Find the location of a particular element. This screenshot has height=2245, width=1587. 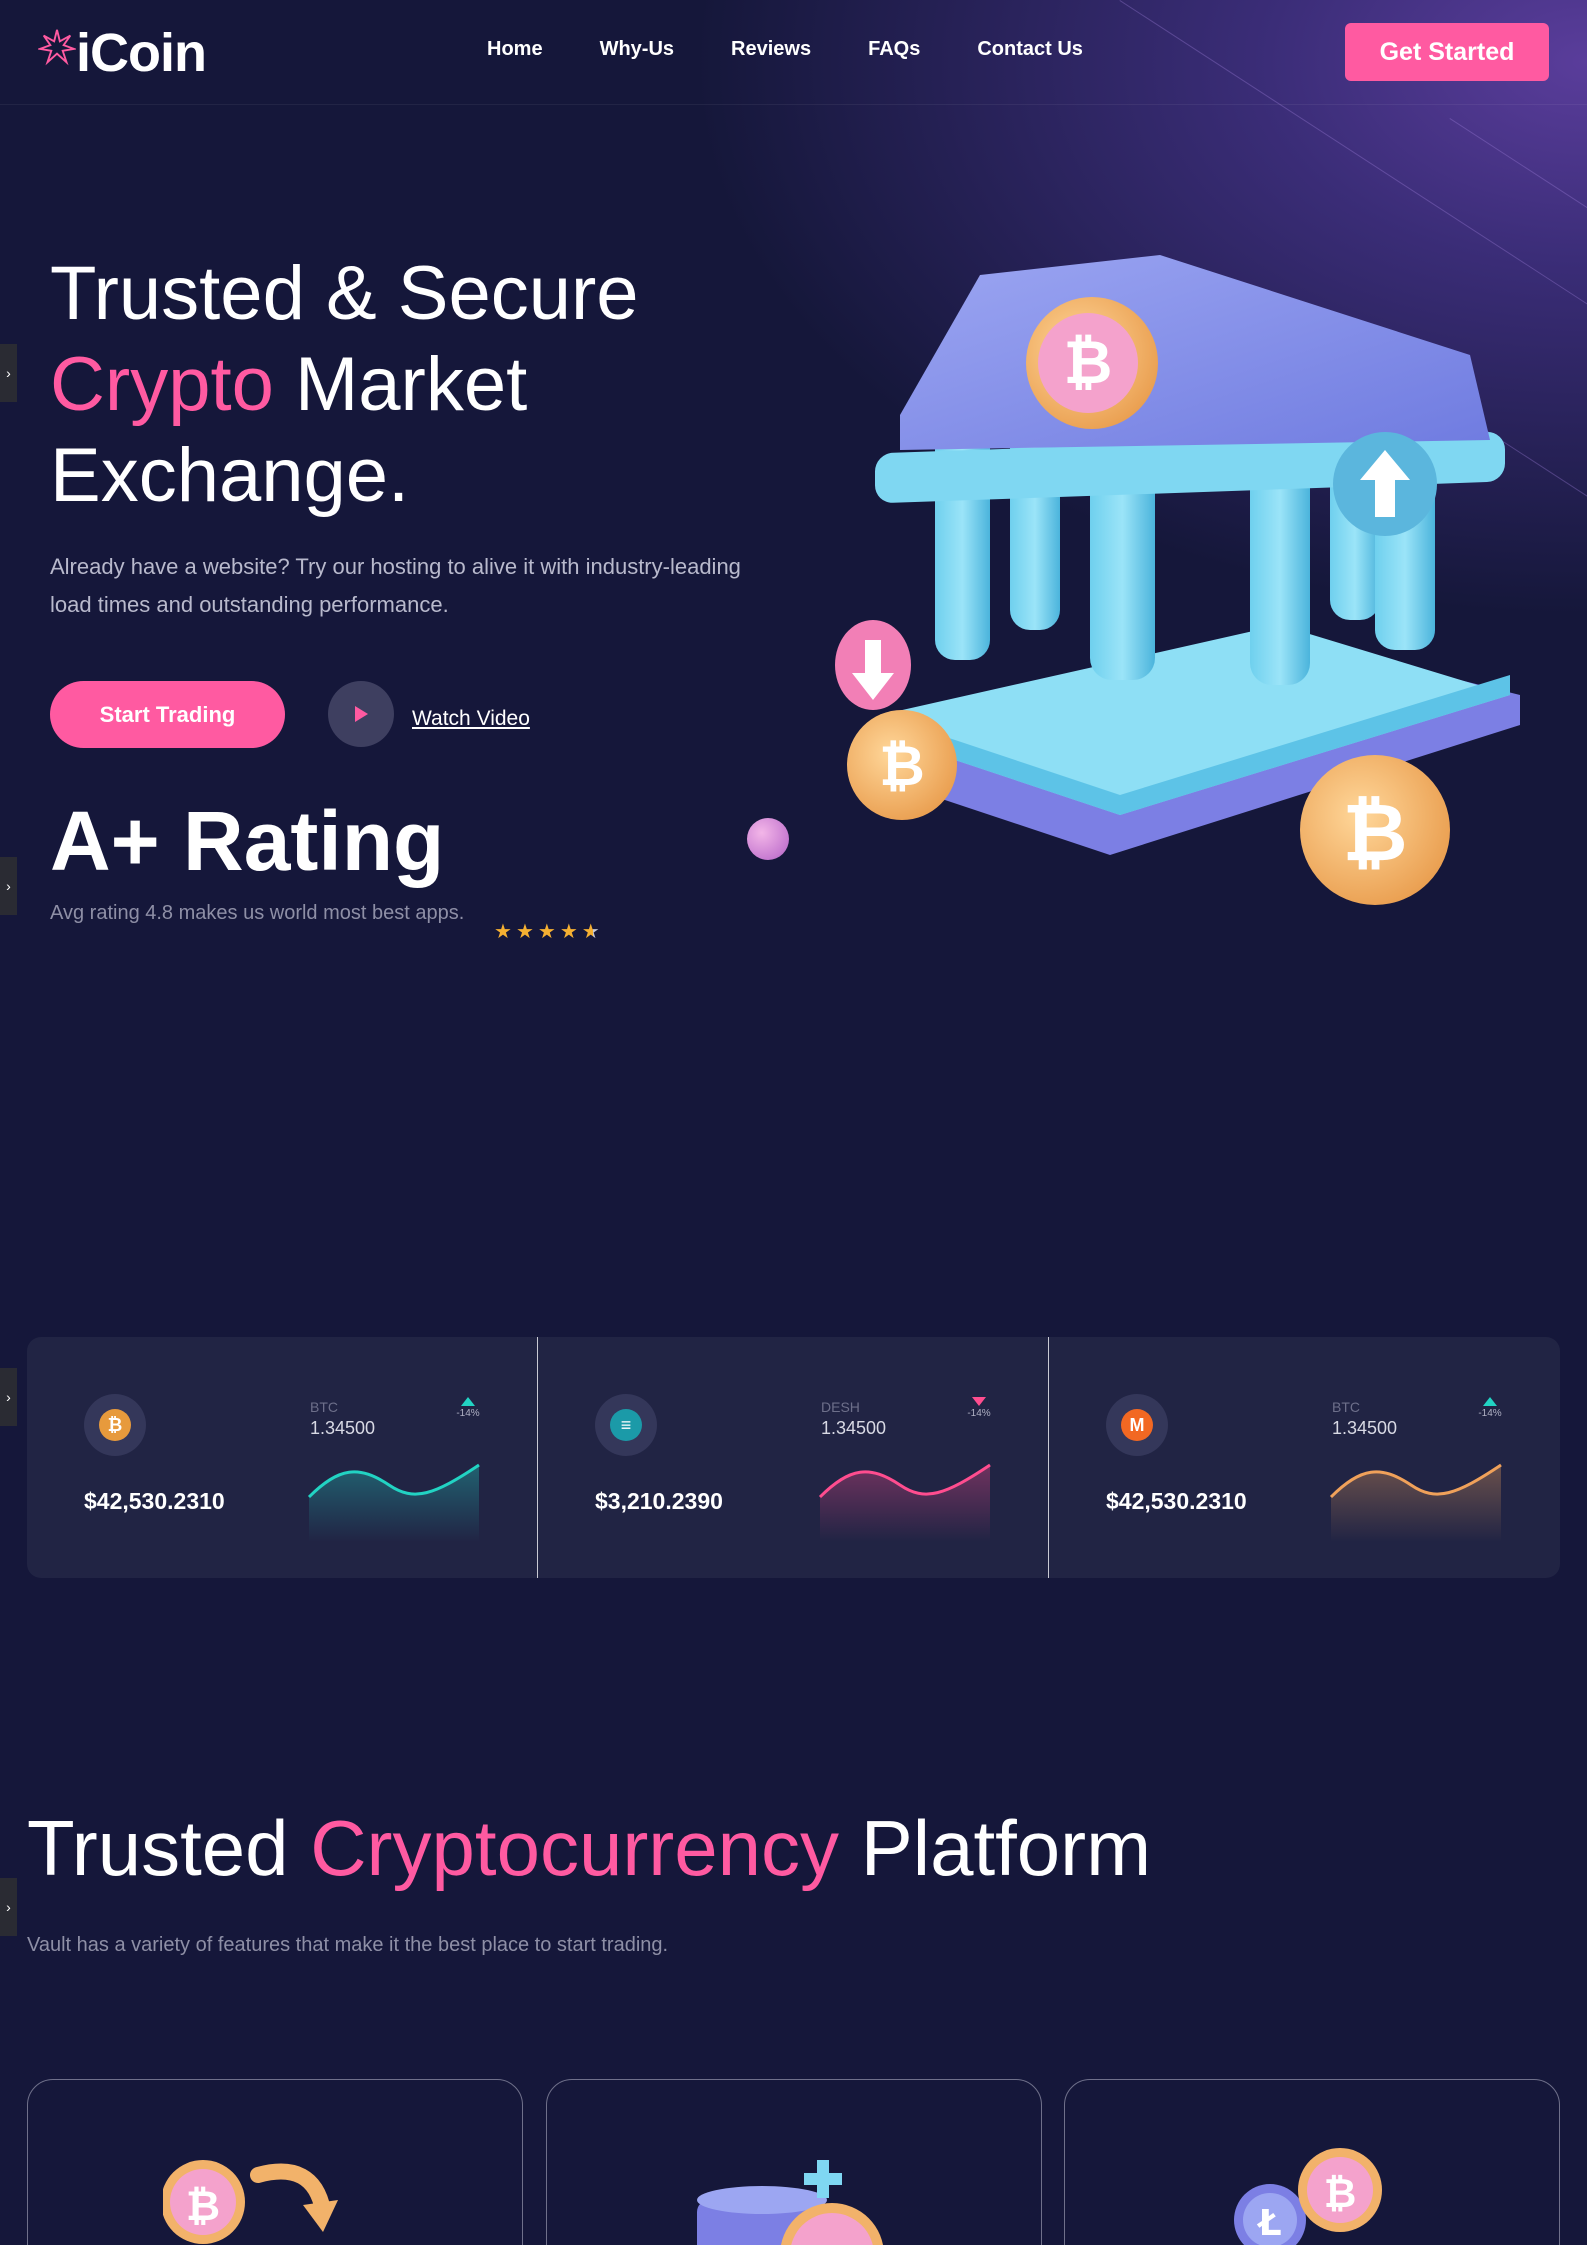

feature-card: Ł ₿ is located at coordinates (1312, 2162).